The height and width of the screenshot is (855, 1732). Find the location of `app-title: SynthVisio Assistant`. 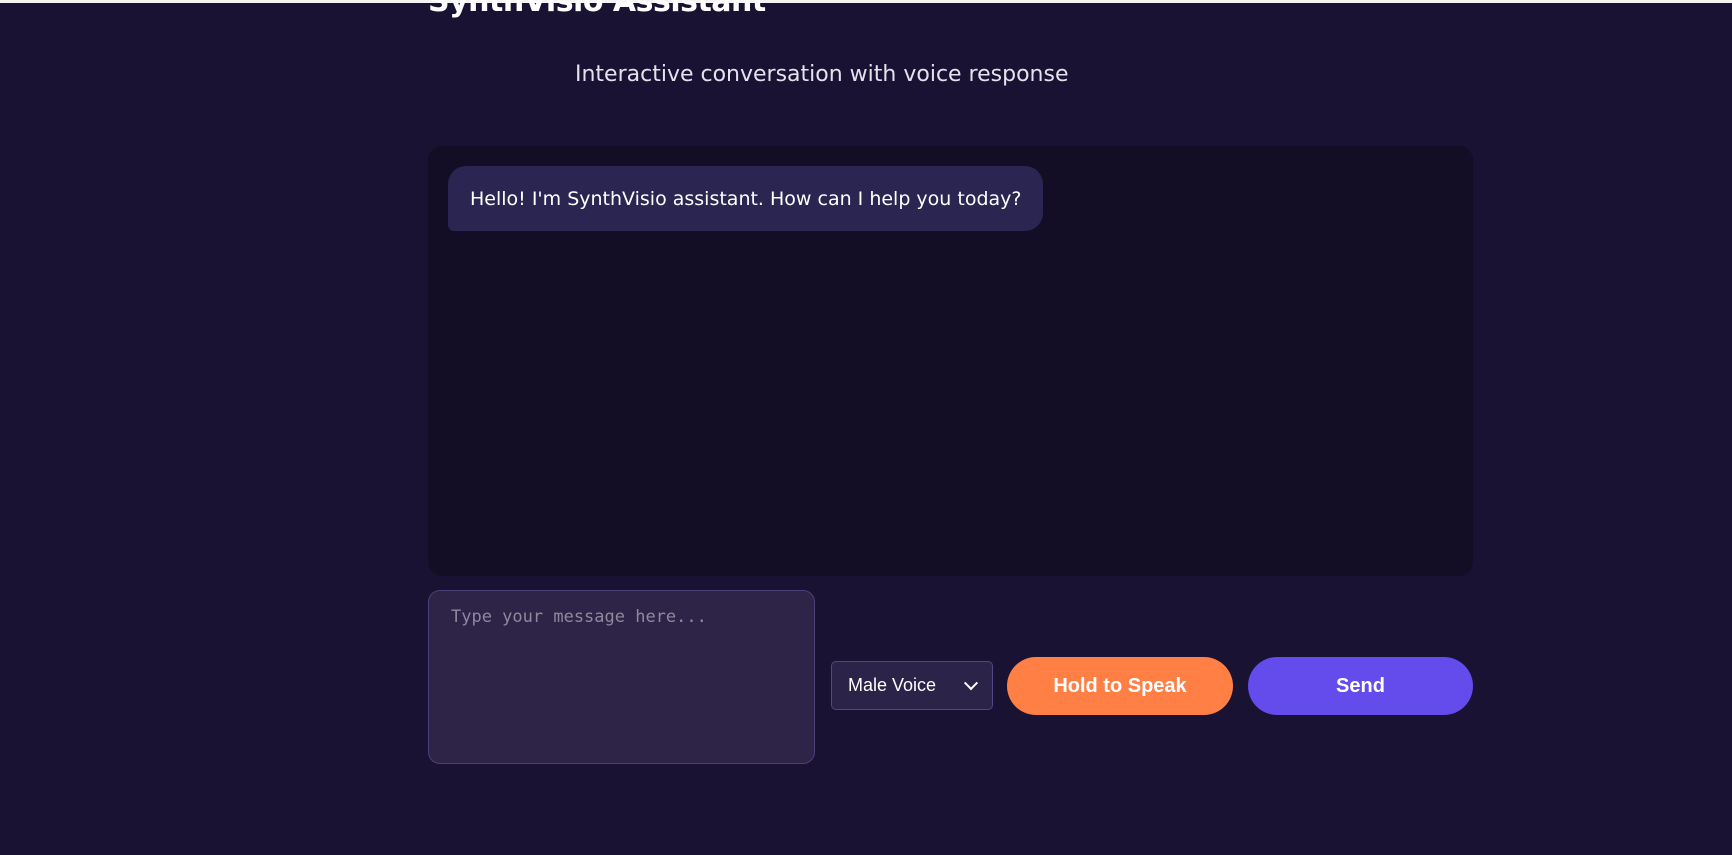

app-title: SynthVisio Assistant is located at coordinates (597, 9).